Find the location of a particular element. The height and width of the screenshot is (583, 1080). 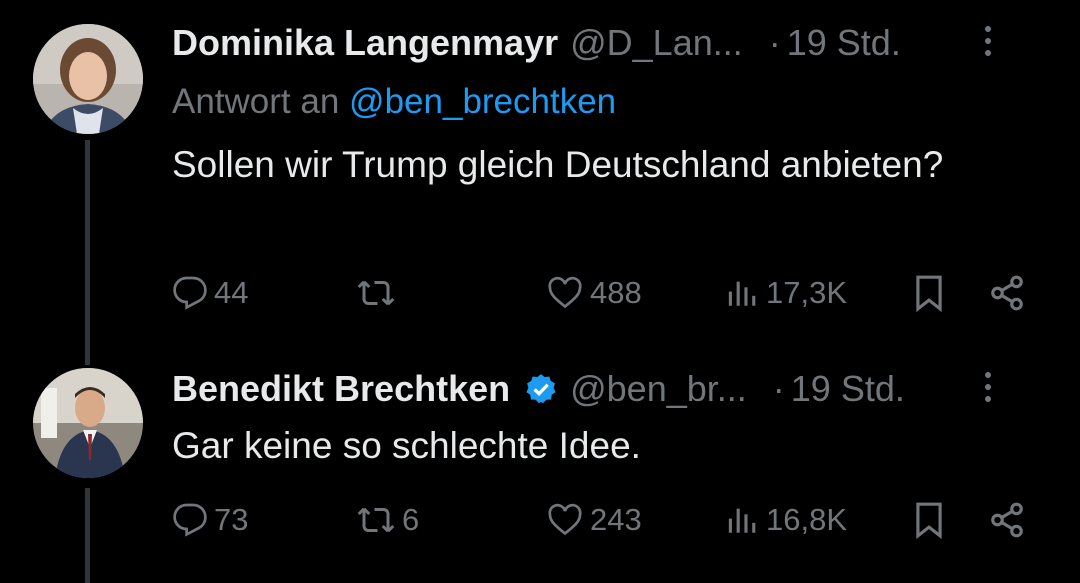

like-button: 488 is located at coordinates (594, 293).